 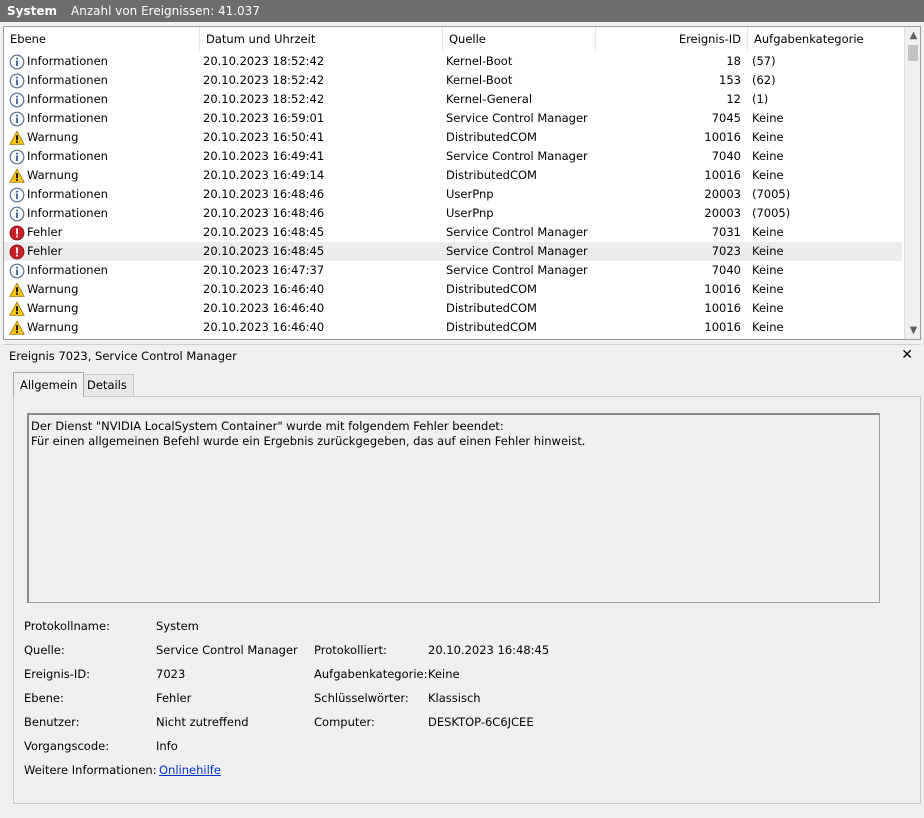 I want to click on column-level: Ebene, so click(x=102, y=39).